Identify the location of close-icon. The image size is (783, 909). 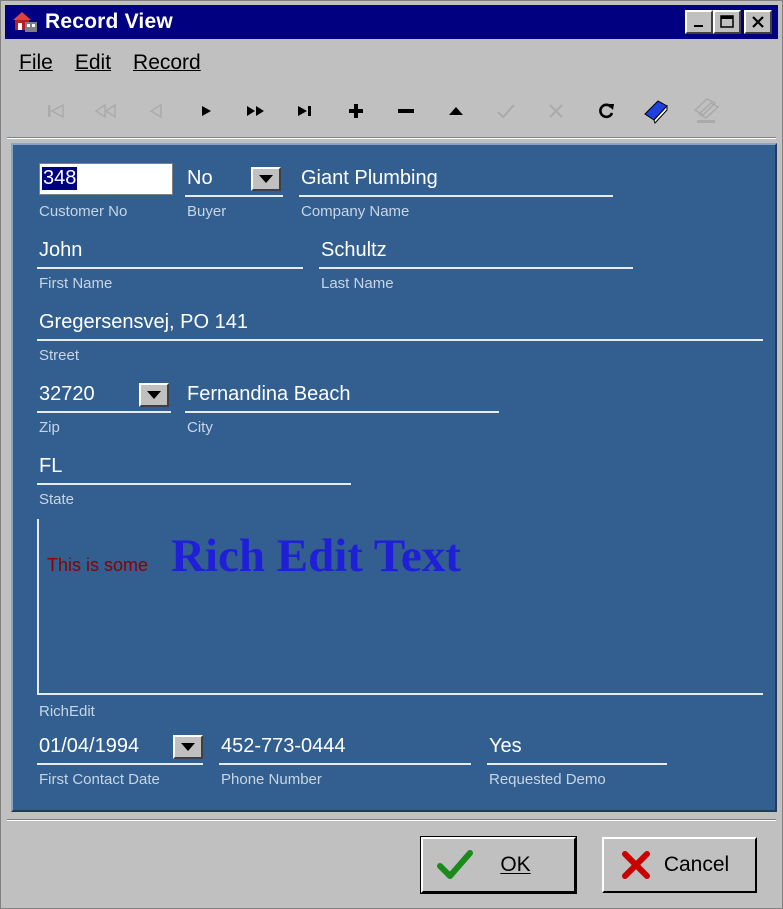
(758, 22).